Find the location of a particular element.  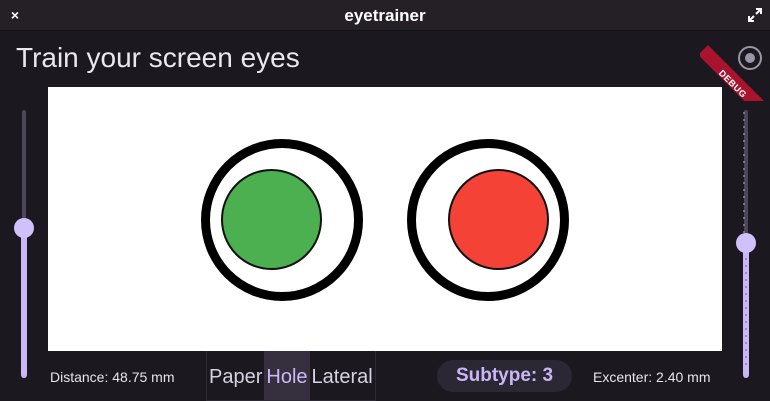

excenter-slider-track is located at coordinates (745, 176).